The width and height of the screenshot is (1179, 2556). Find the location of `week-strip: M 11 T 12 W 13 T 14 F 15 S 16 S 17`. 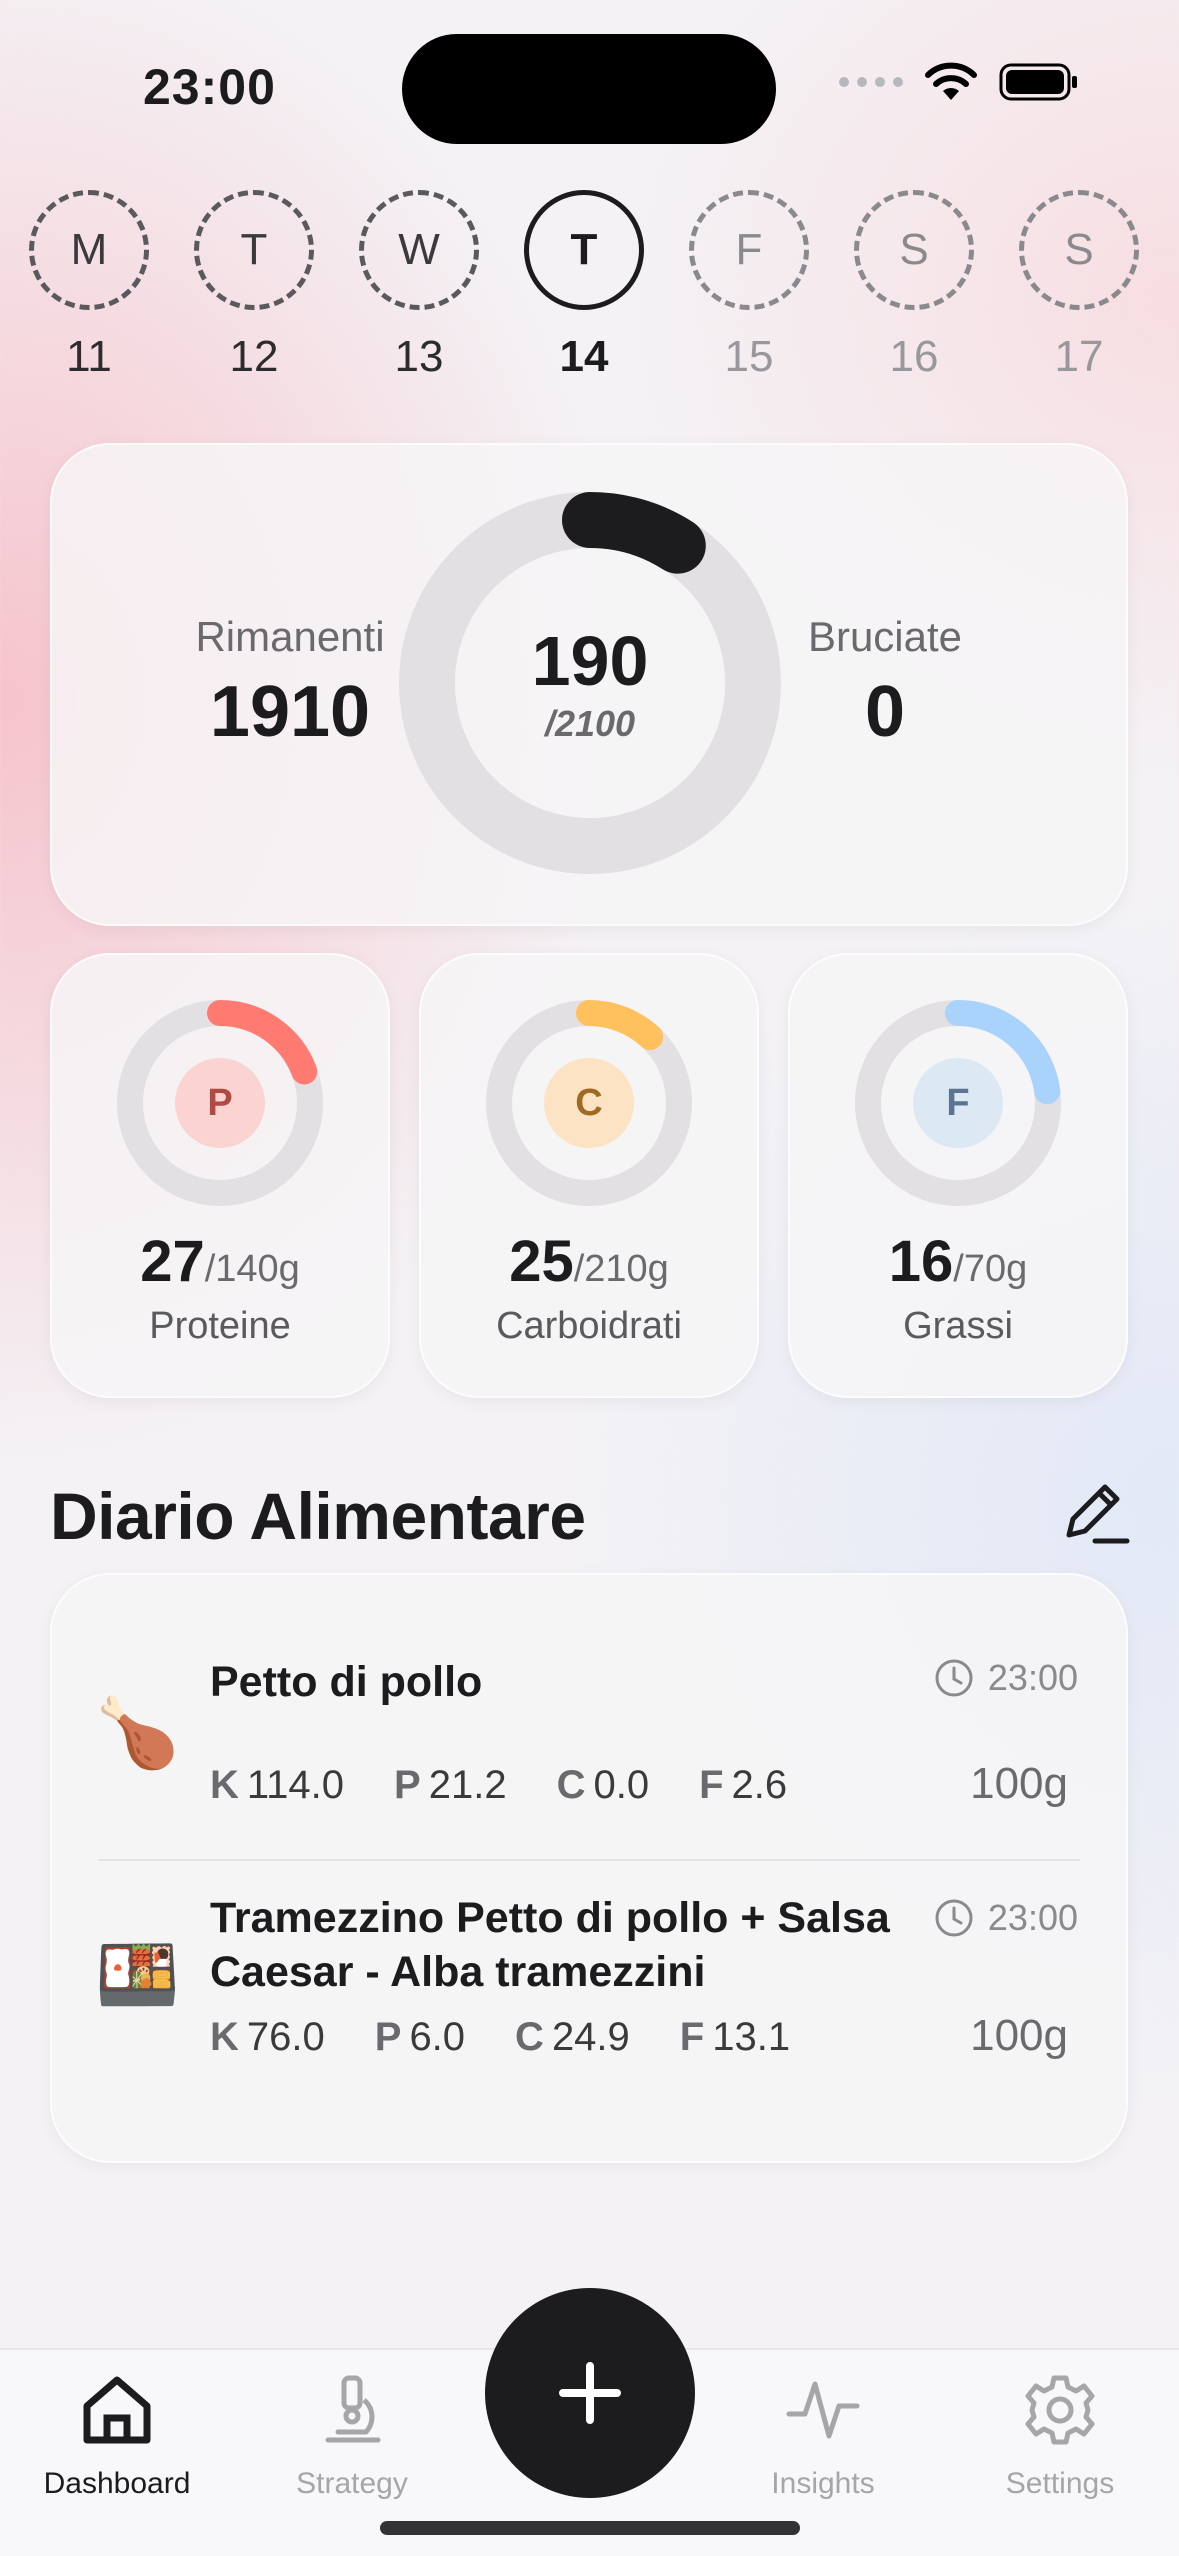

week-strip: M 11 T 12 W 13 T 14 F 15 S 16 S 17 is located at coordinates (589, 290).